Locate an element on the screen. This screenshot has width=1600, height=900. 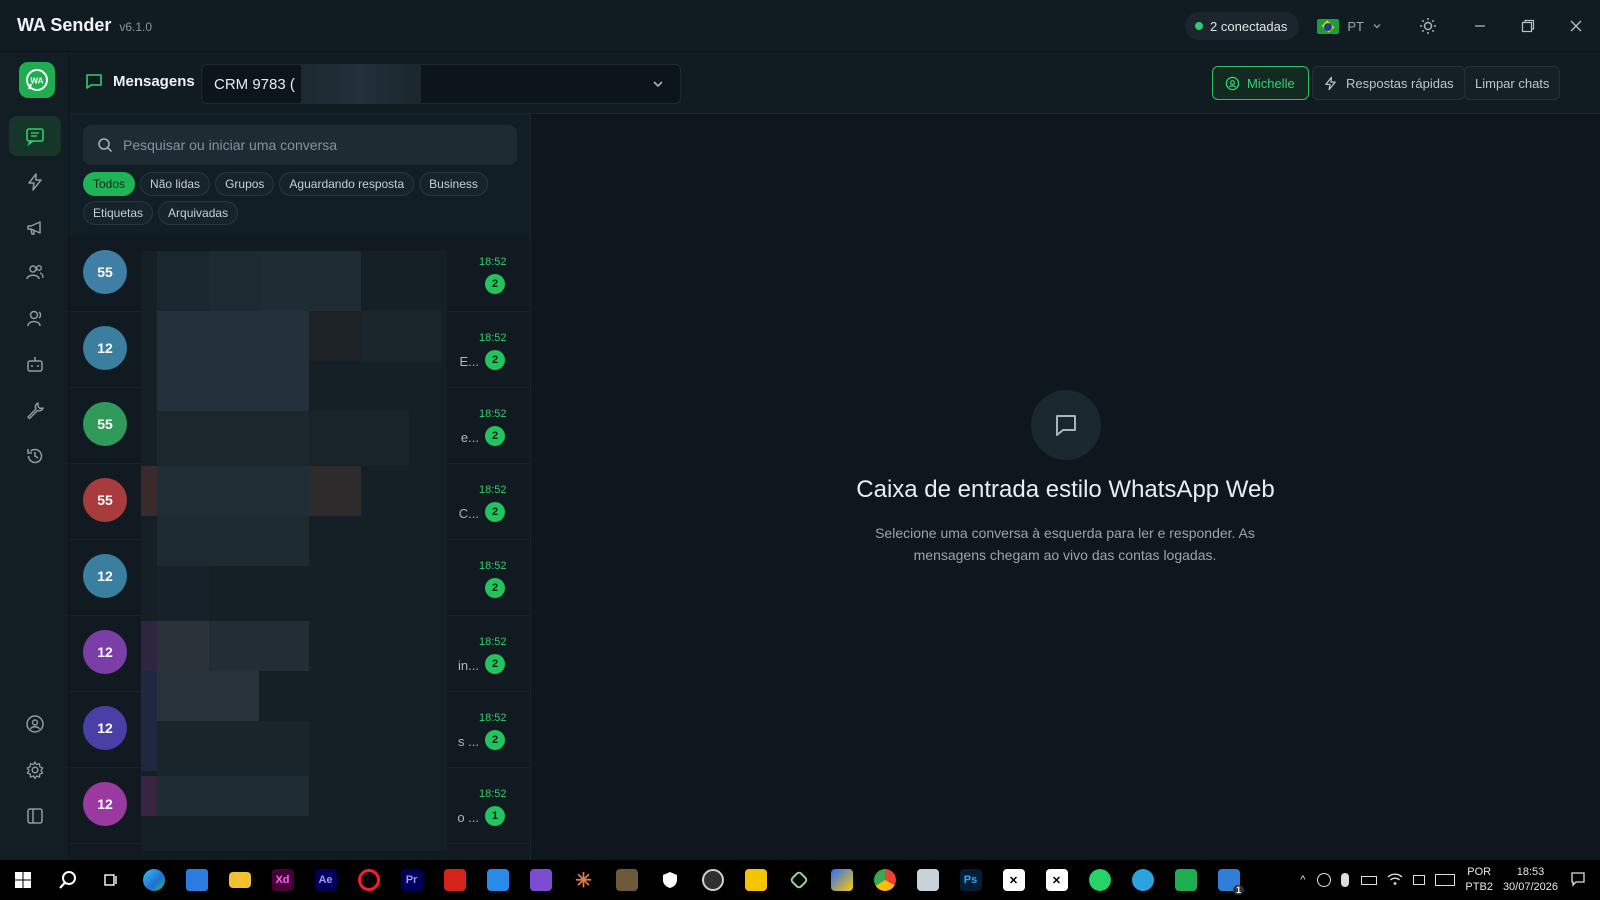
attendant-button: Michelle is located at coordinates (1260, 83).